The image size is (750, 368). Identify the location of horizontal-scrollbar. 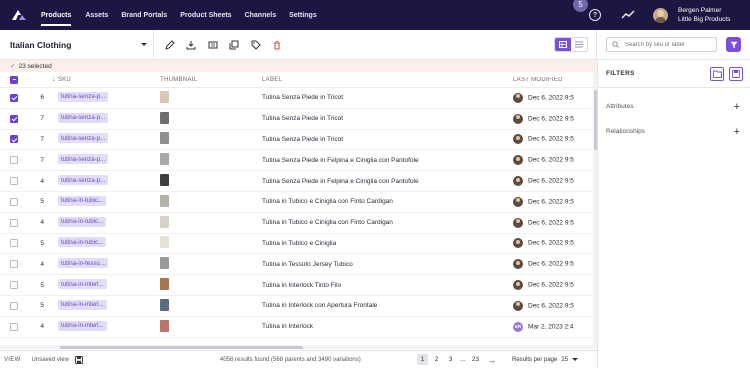
(296, 347).